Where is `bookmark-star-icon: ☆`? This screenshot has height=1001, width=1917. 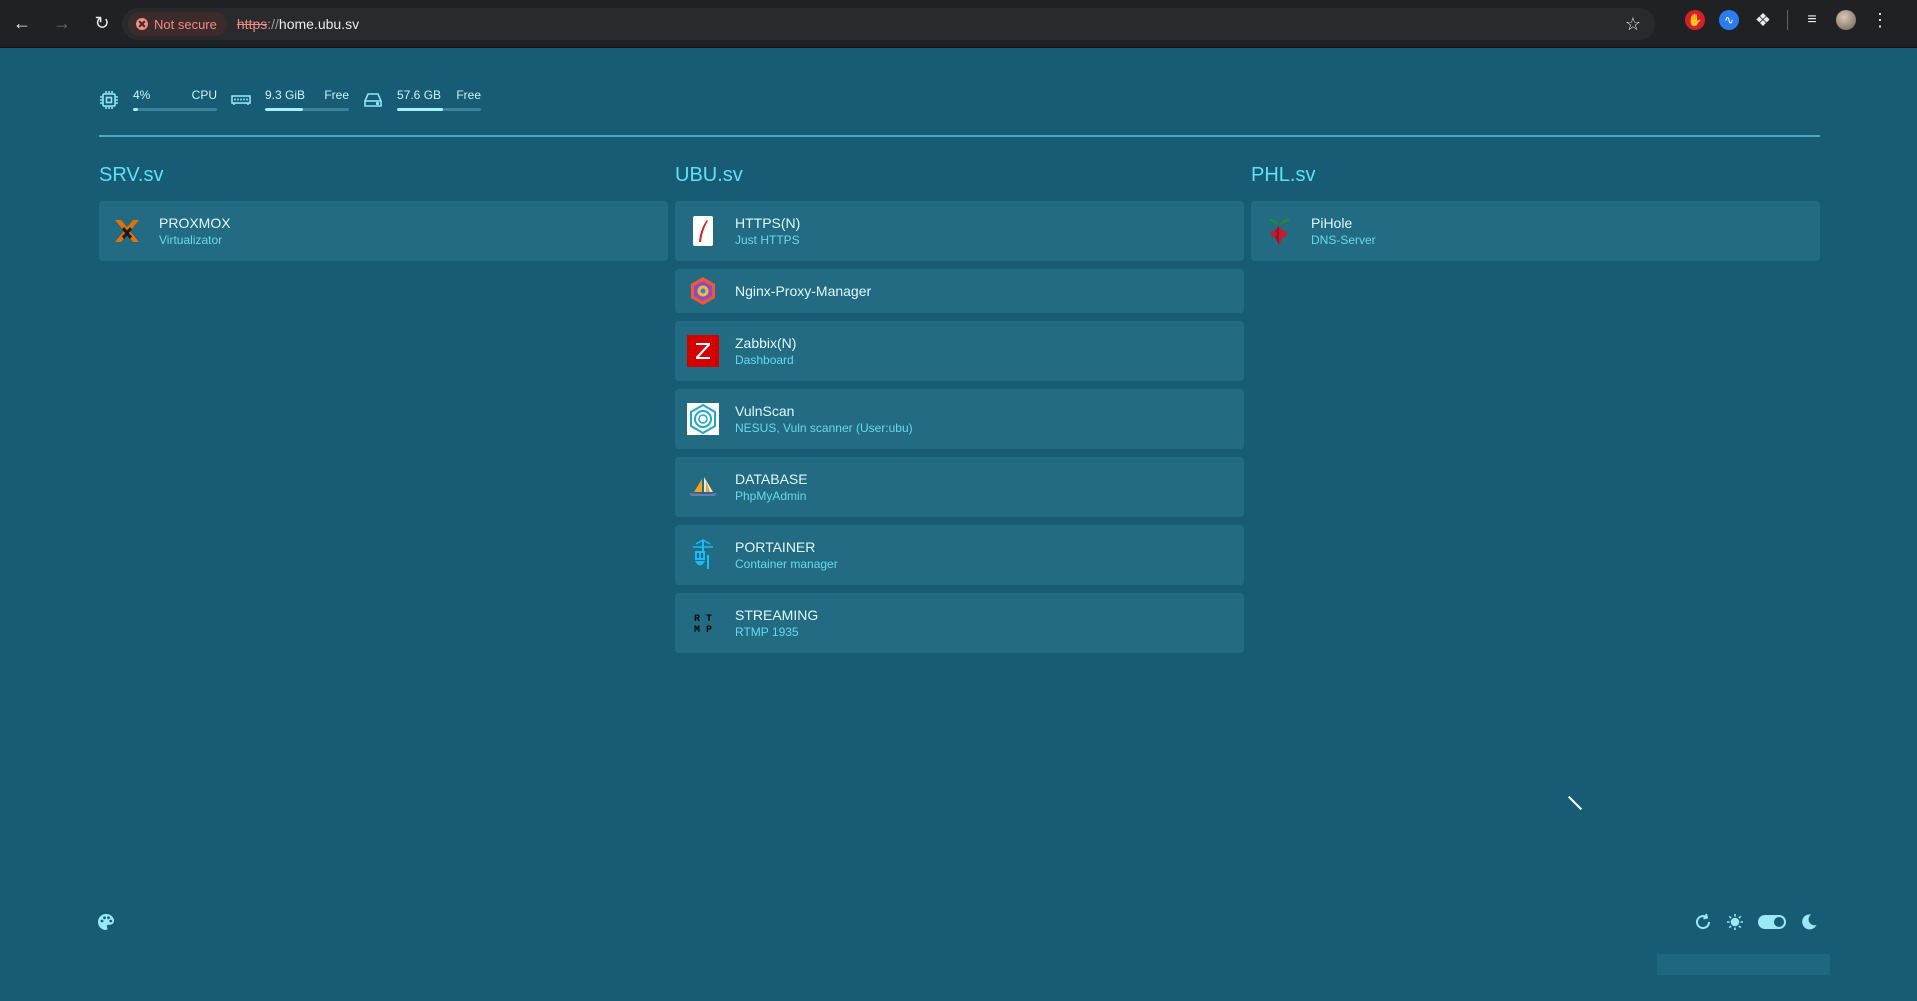
bookmark-star-icon: ☆ is located at coordinates (1633, 24).